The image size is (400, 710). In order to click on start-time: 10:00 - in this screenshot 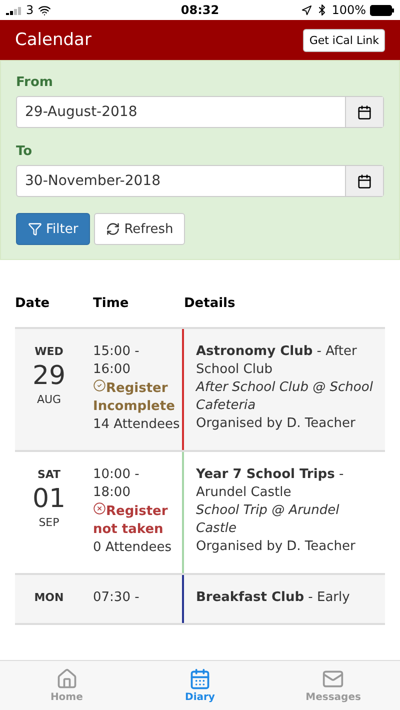, I will do `click(116, 475)`.